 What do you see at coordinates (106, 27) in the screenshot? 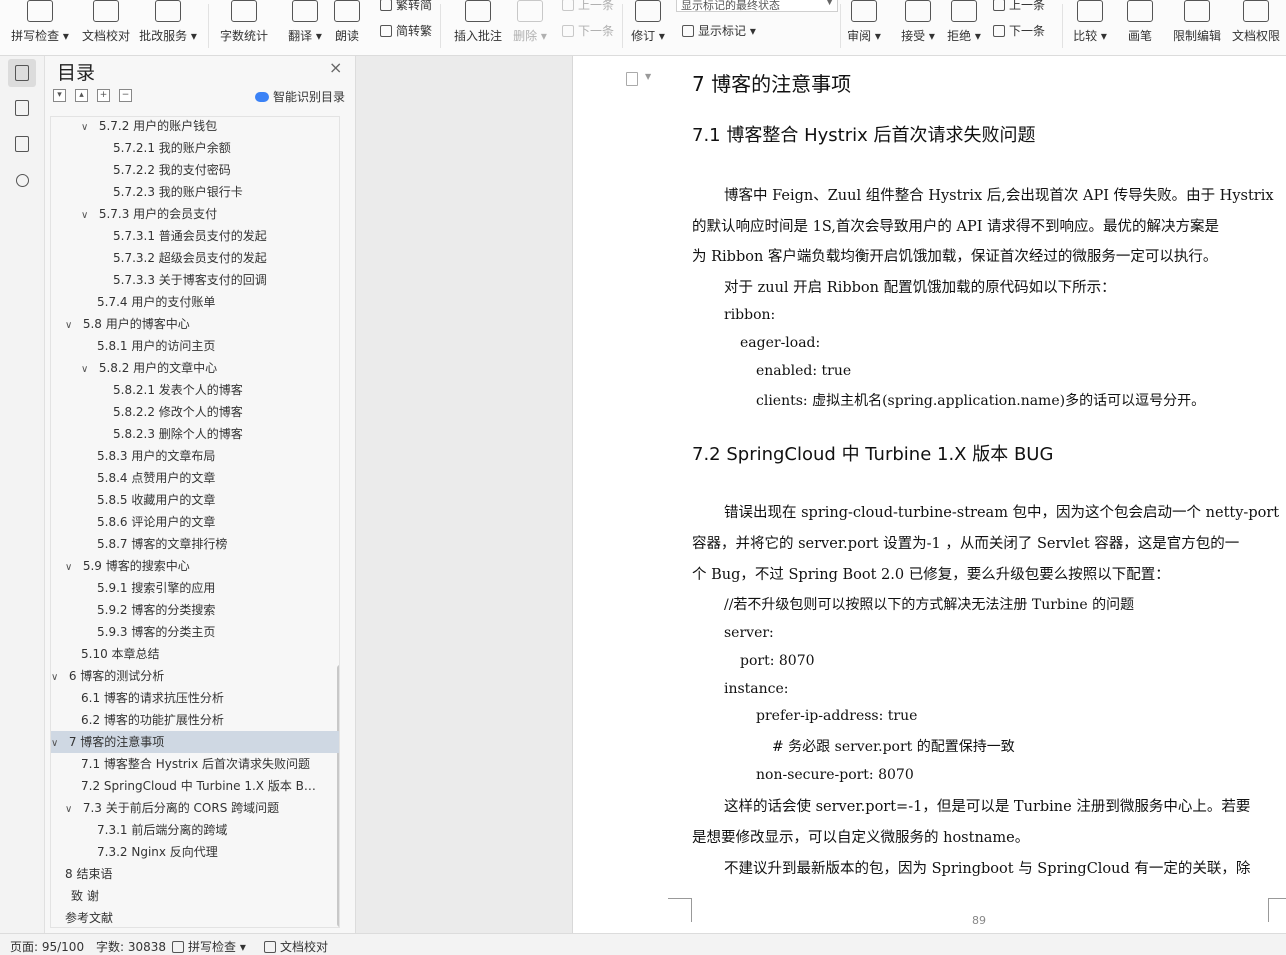
I see `doc-proof-button: 文档校对` at bounding box center [106, 27].